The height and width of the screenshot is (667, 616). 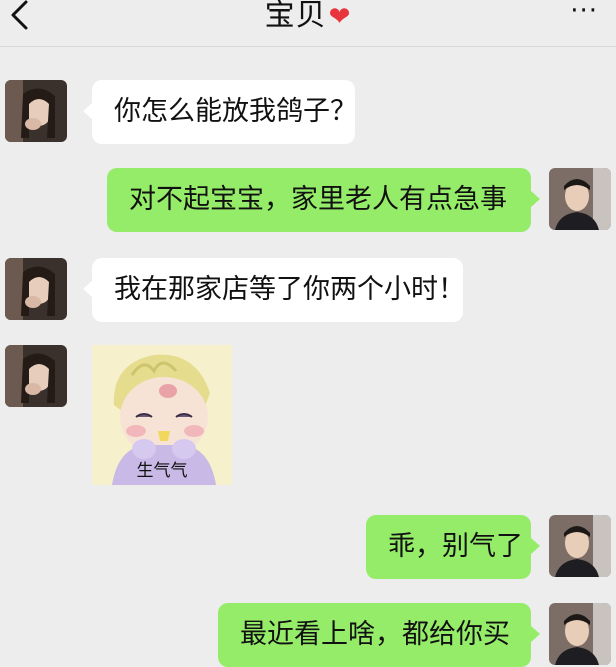 I want to click on heart-icon: ❤, so click(x=340, y=17).